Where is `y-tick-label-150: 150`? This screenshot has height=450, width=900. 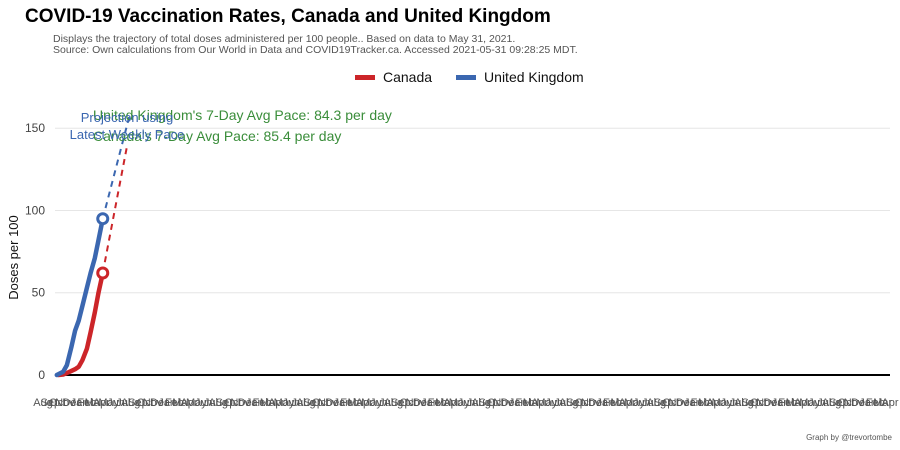 y-tick-label-150: 150 is located at coordinates (35, 128).